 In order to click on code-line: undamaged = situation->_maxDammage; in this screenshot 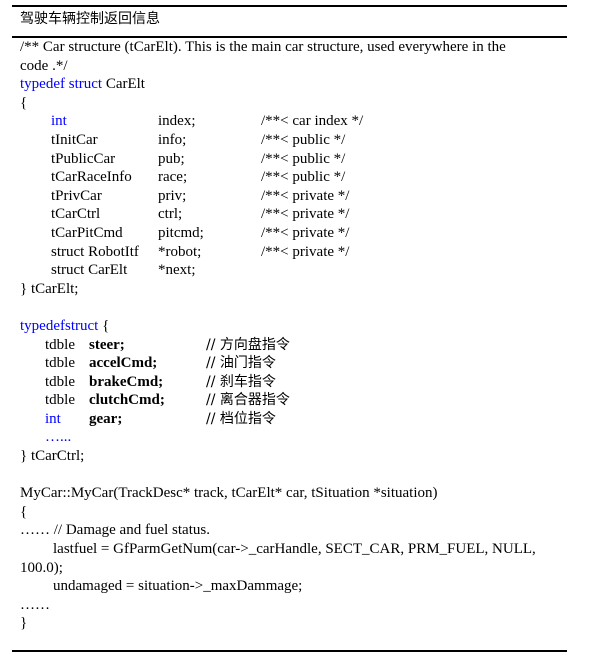, I will do `click(295, 586)`.